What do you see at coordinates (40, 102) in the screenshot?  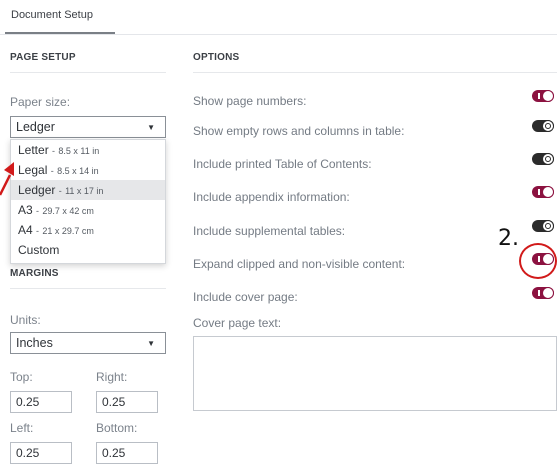 I see `paper-size-label: Paper size:` at bounding box center [40, 102].